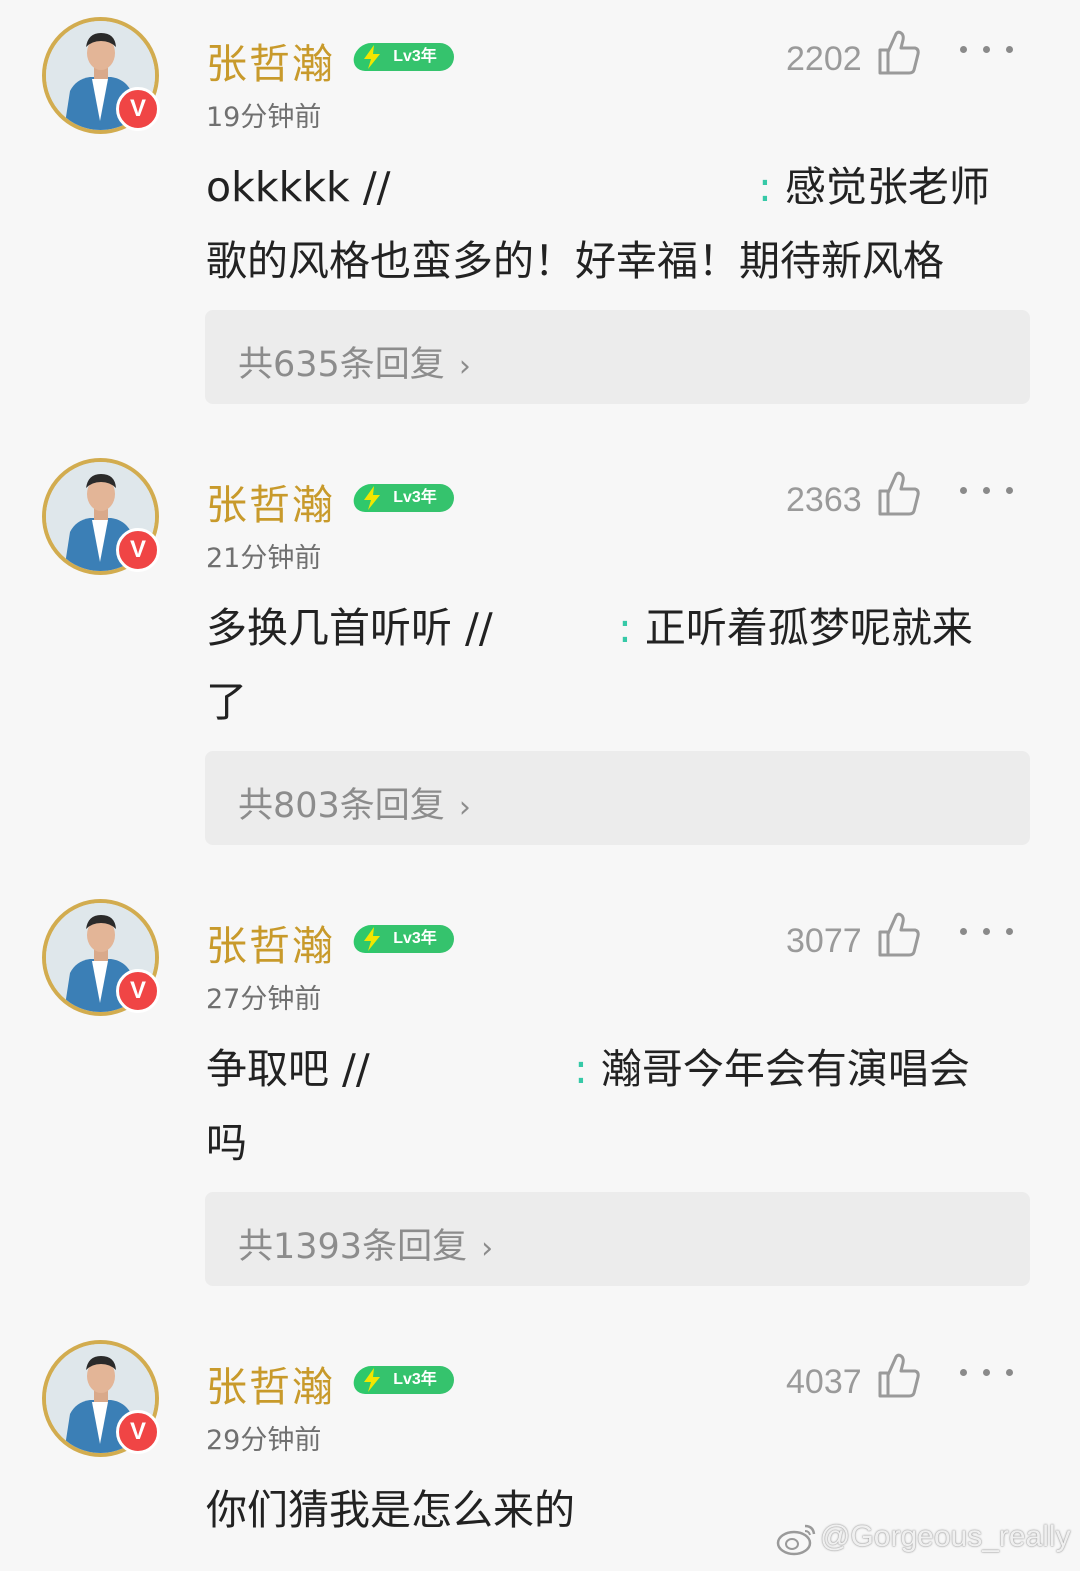 Image resolution: width=1080 pixels, height=1571 pixels. What do you see at coordinates (617, 798) in the screenshot?
I see `replies-button: 共803条回复 ›` at bounding box center [617, 798].